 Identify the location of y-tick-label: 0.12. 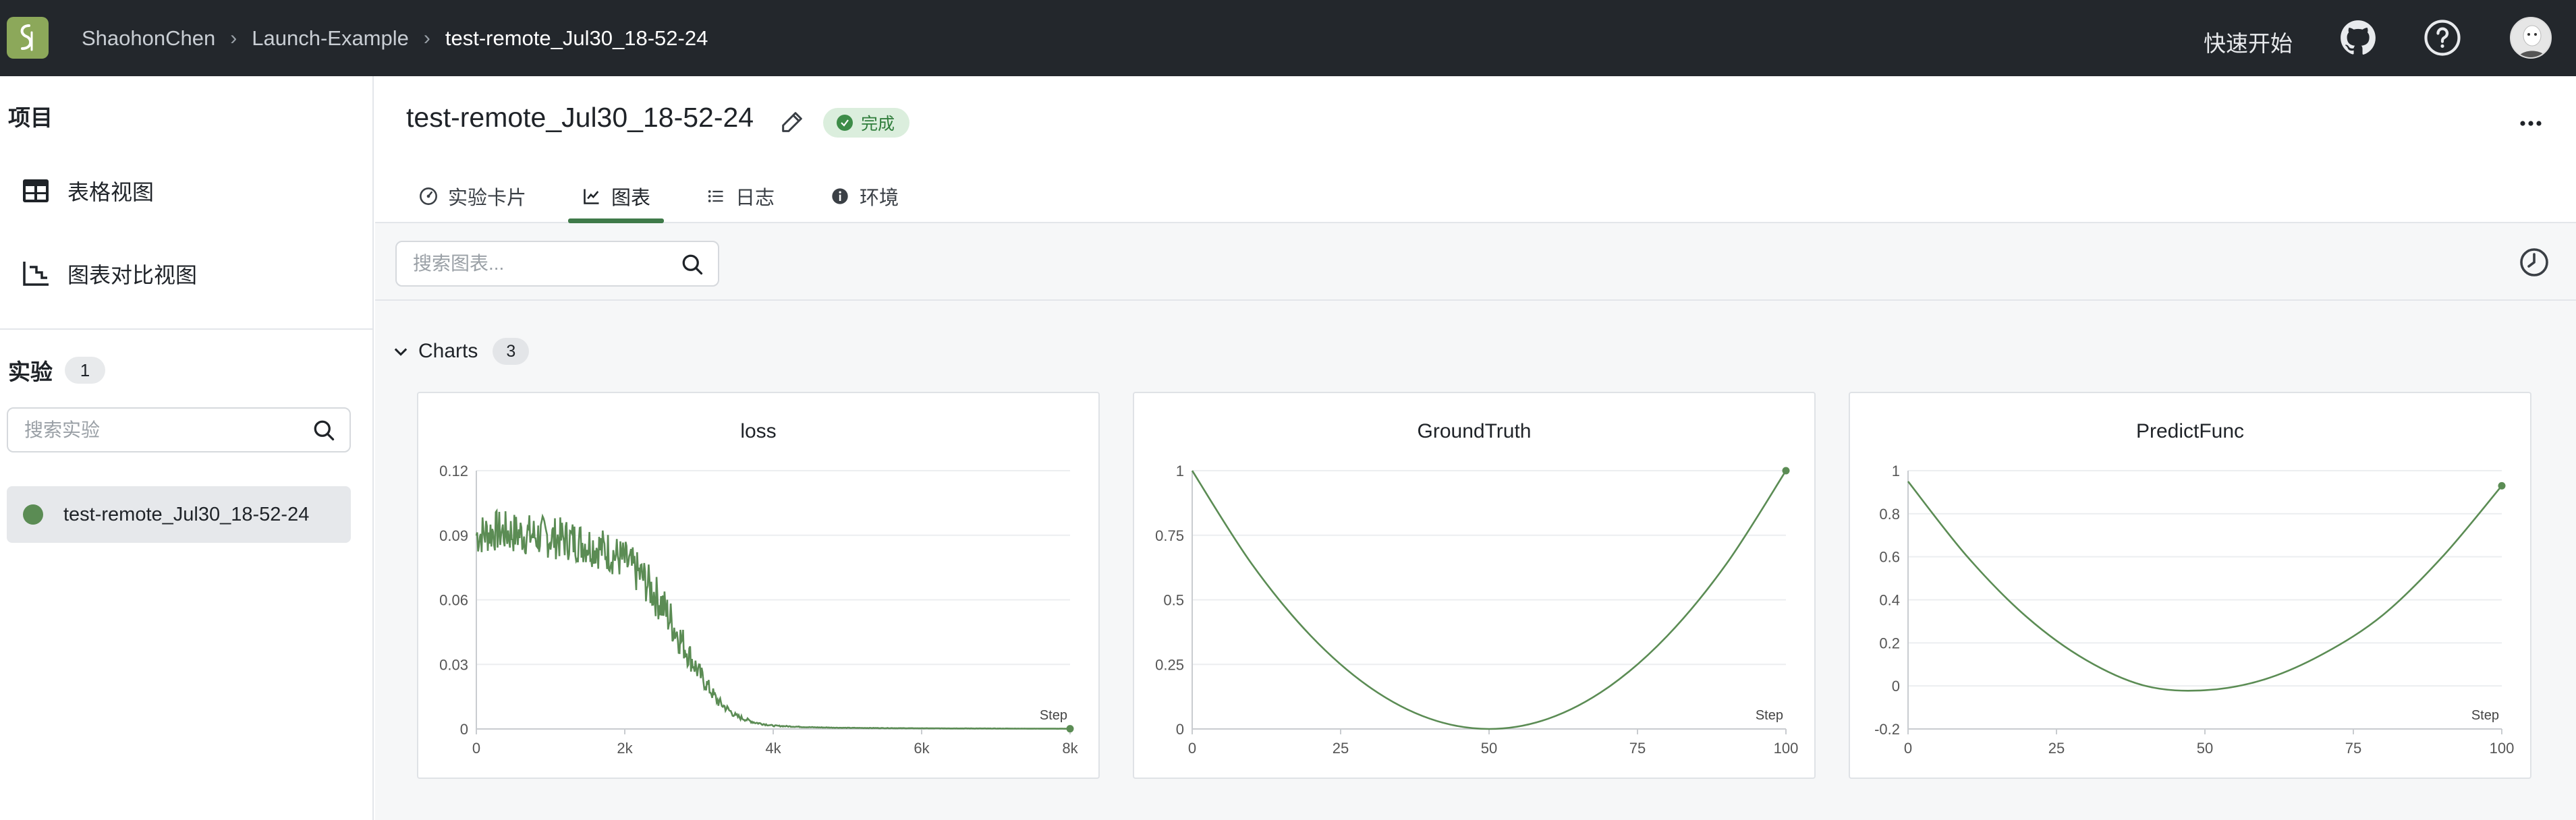
(453, 471).